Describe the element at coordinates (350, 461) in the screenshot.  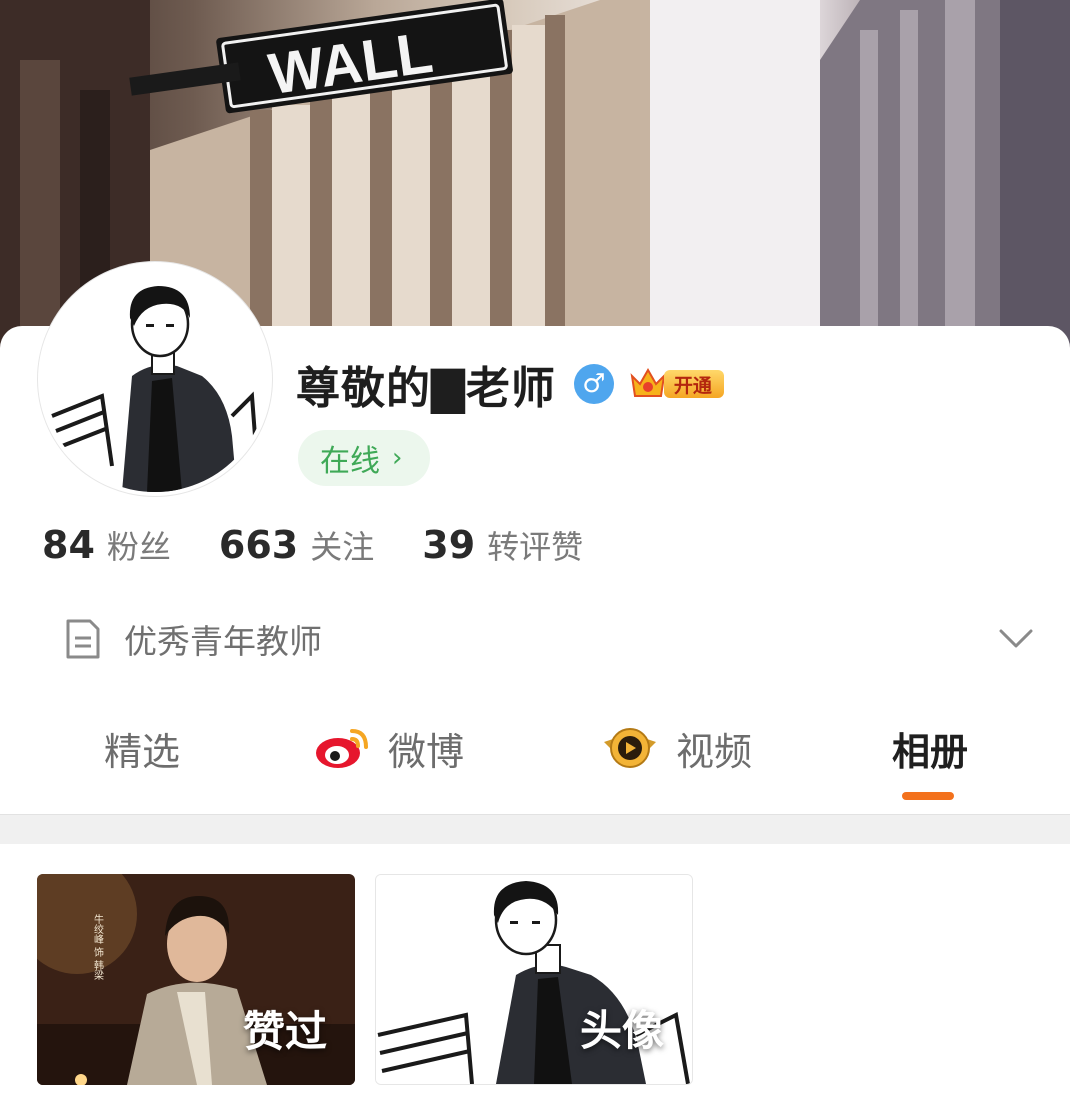
I see `status-label: 在线` at that location.